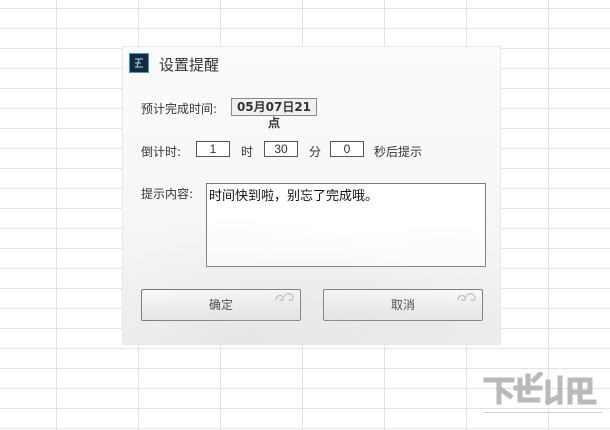  I want to click on confirm-button-label: 确定, so click(220, 305).